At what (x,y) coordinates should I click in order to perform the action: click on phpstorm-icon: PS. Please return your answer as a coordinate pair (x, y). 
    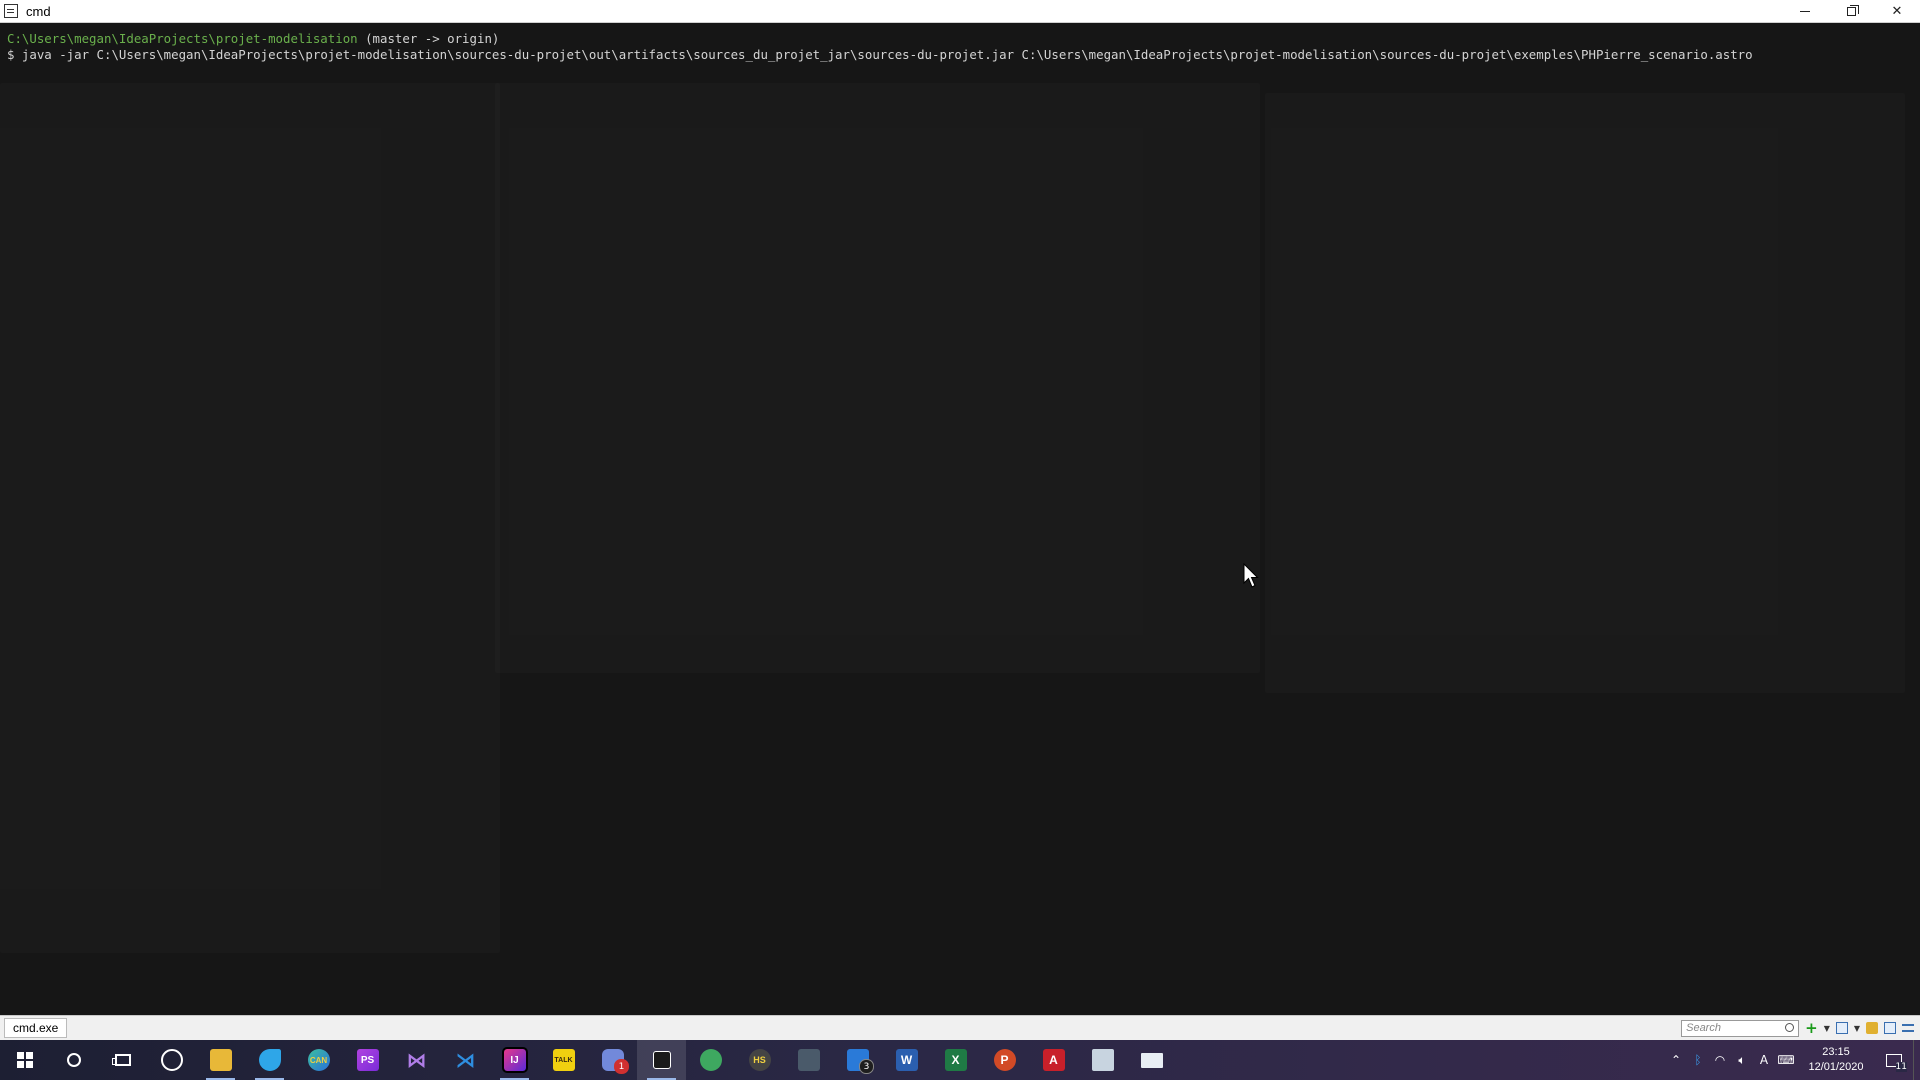
    Looking at the image, I should click on (367, 1060).